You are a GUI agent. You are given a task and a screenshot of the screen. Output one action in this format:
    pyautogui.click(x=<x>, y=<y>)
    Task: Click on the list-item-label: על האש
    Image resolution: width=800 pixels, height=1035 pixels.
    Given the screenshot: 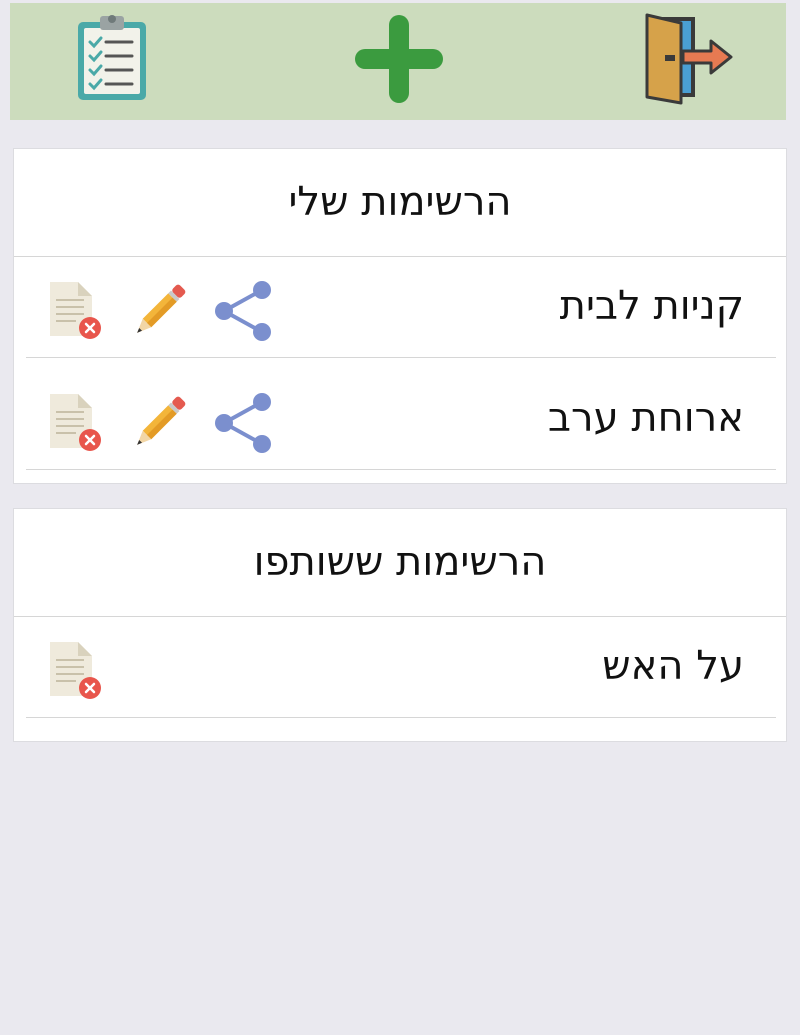 What is the action you would take?
    pyautogui.click(x=673, y=666)
    